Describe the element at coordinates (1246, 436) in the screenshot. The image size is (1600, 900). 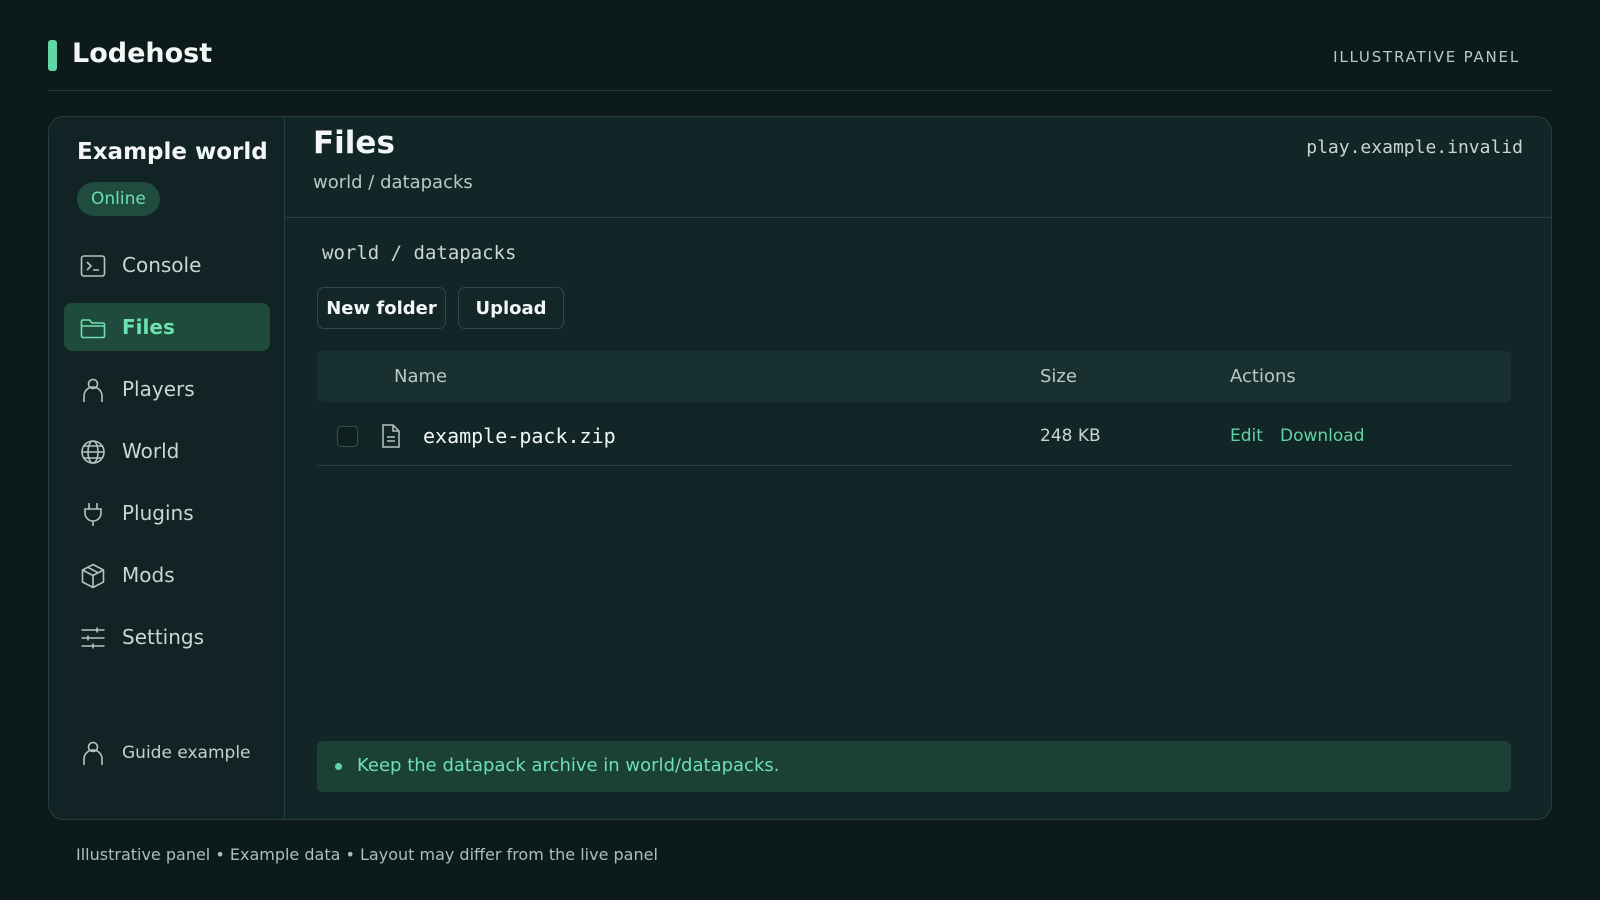
I see `edit-link: Edit` at that location.